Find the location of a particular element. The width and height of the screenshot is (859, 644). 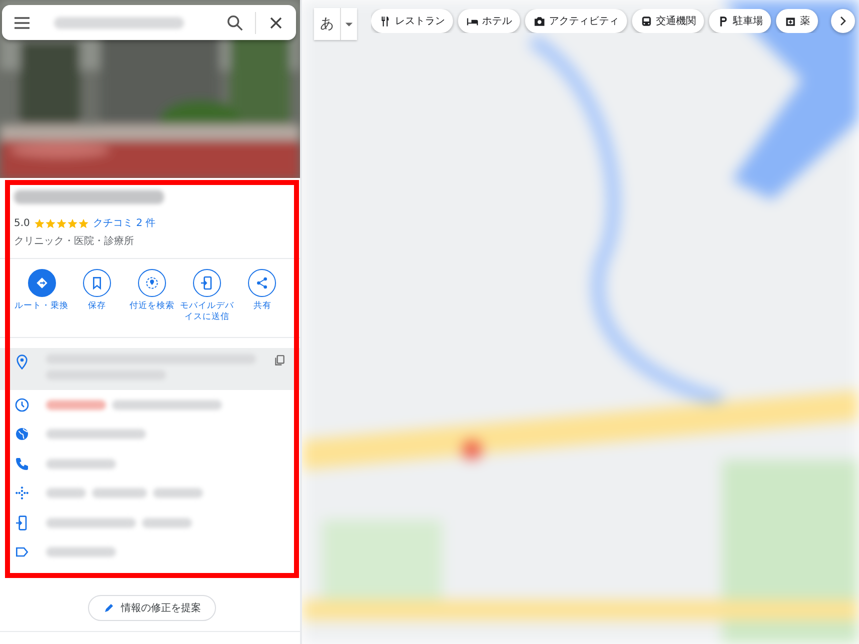

globe-icon is located at coordinates (22, 434).